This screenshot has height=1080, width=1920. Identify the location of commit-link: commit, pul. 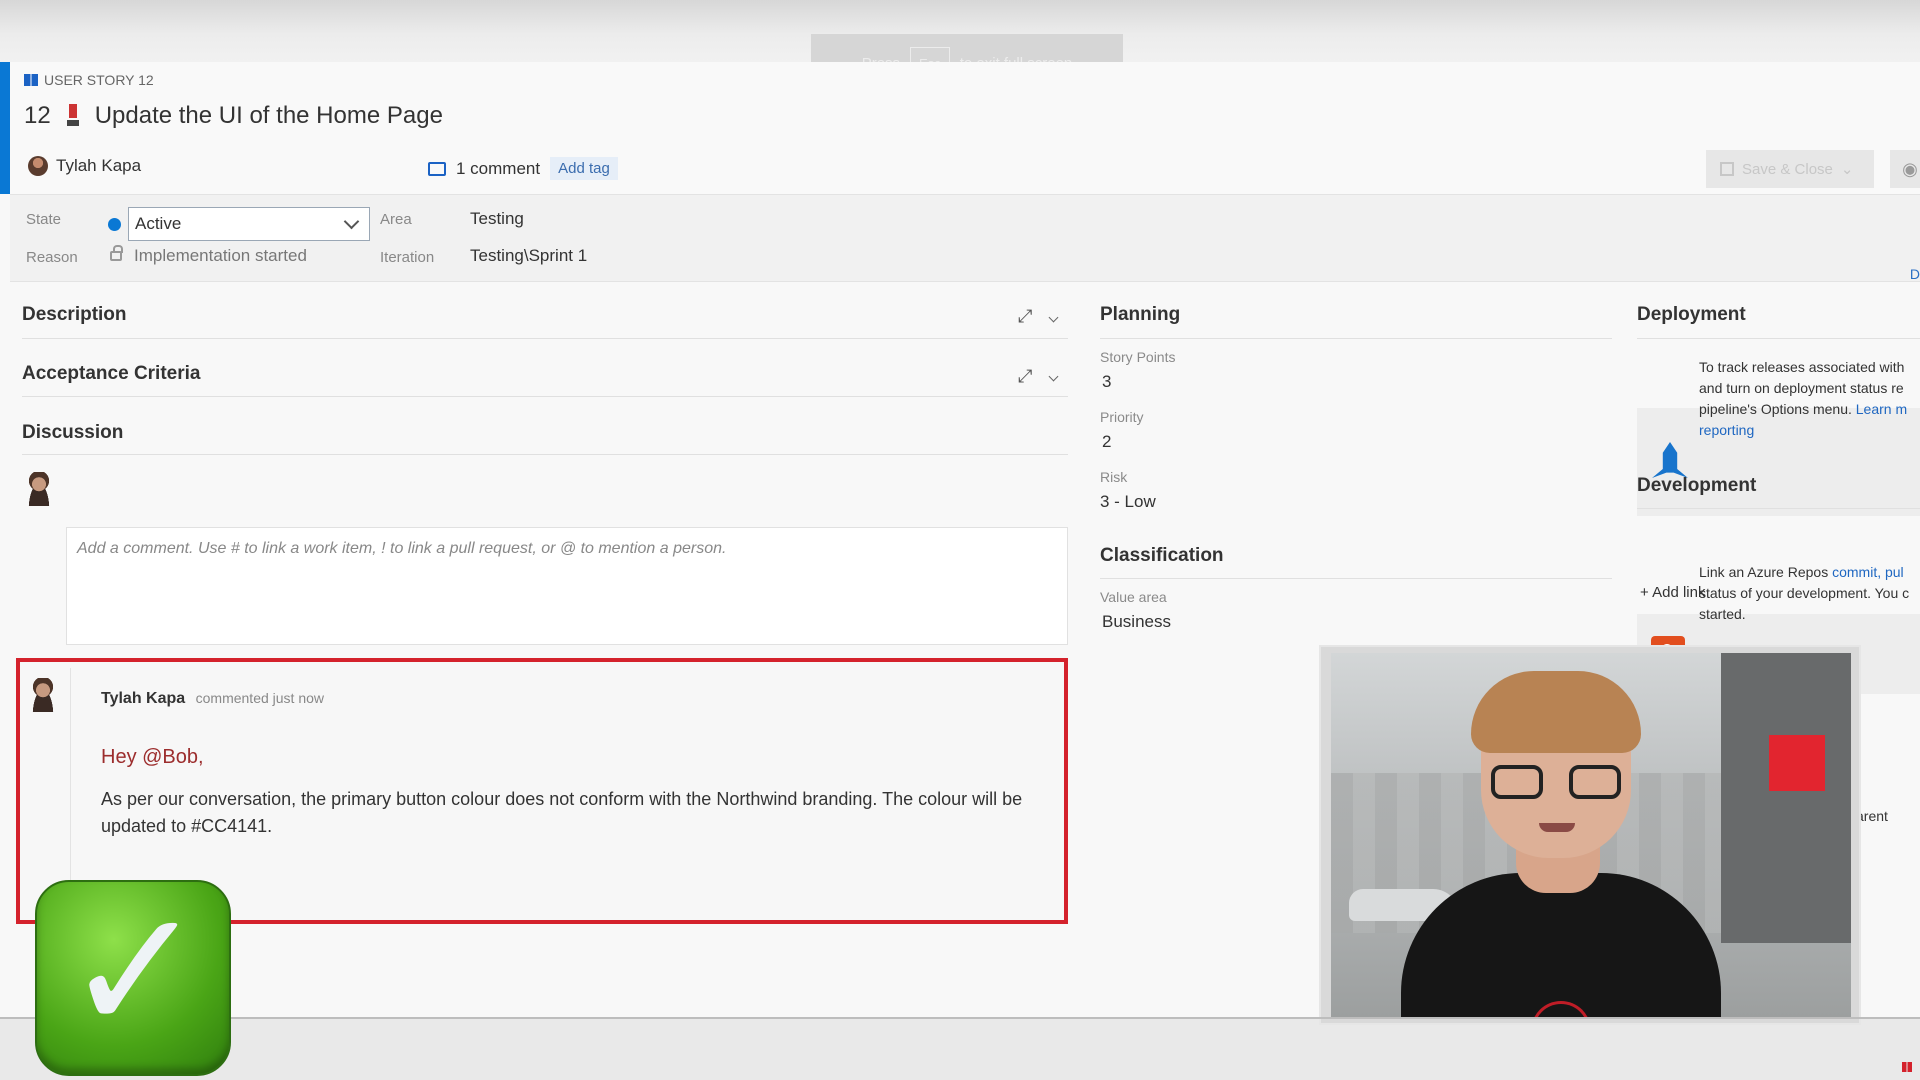
(1868, 572).